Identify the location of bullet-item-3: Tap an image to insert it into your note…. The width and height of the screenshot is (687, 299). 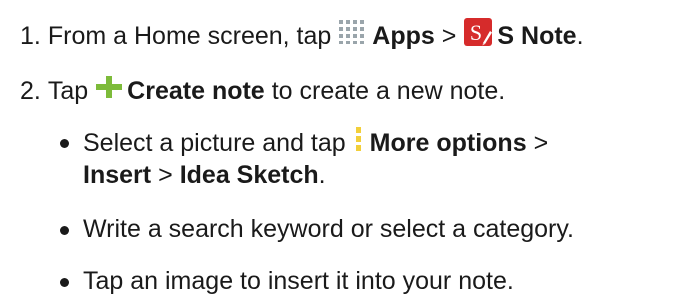
(287, 281).